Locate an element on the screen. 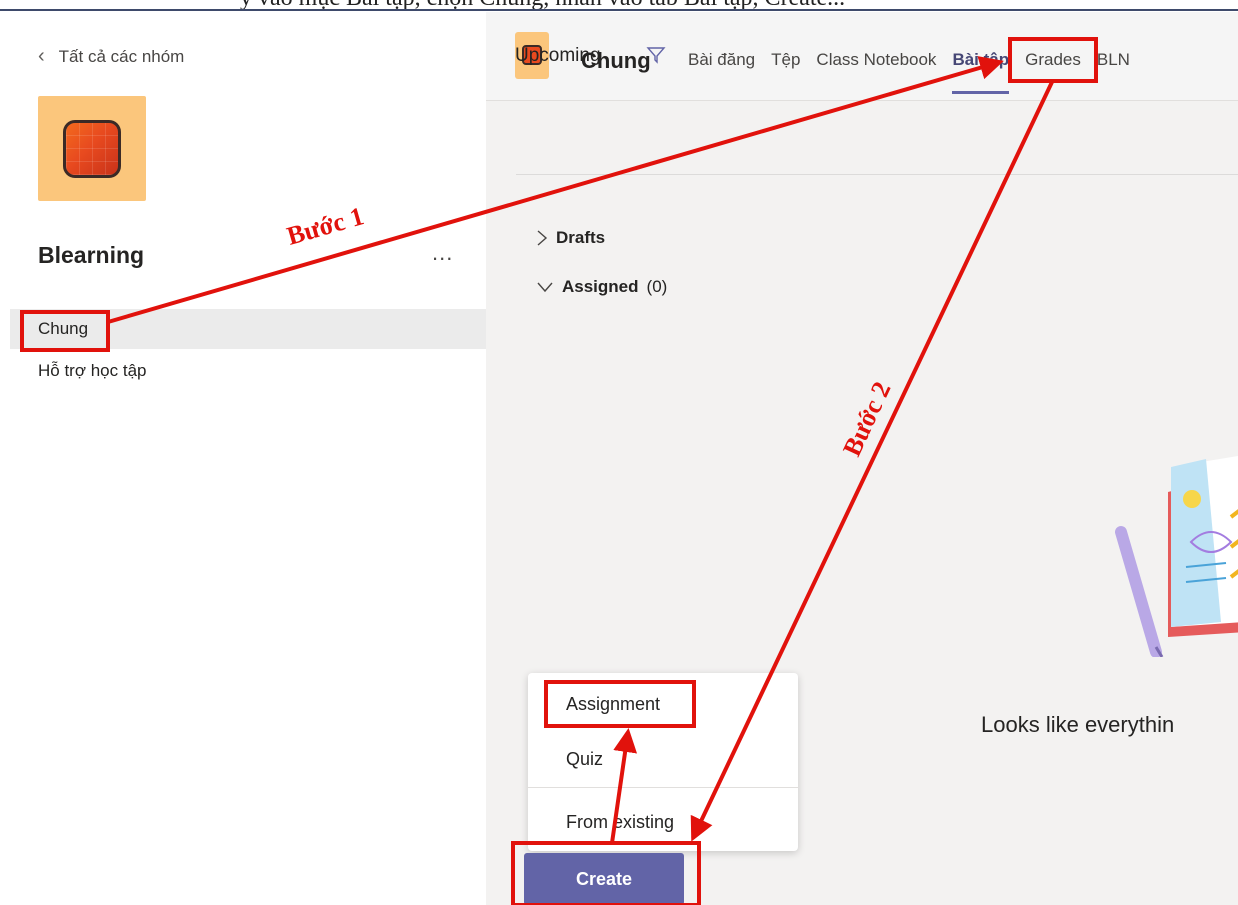 The width and height of the screenshot is (1238, 905). chevron-right-icon is located at coordinates (542, 238).